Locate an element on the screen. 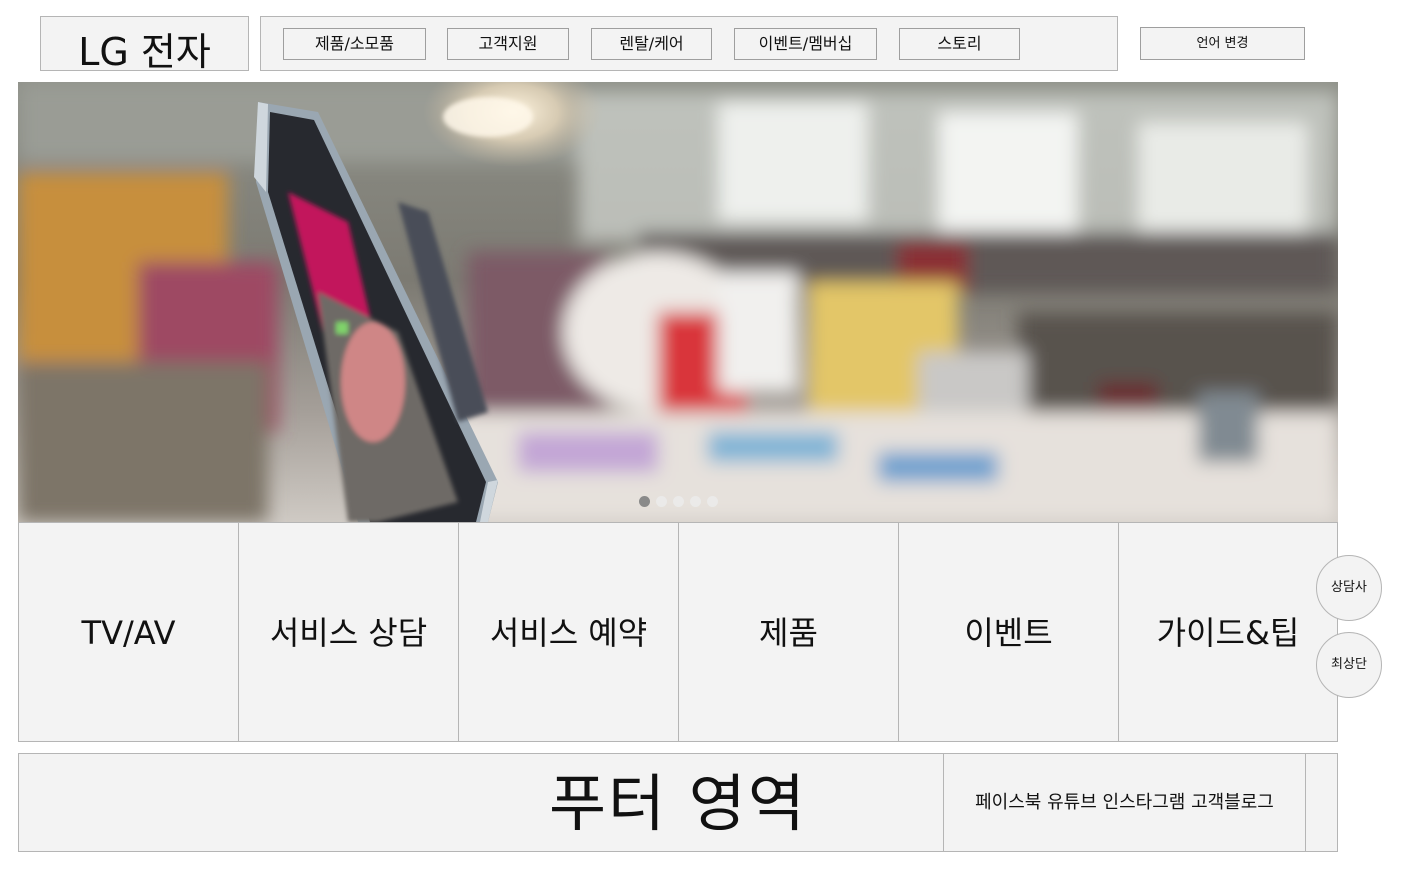 The width and height of the screenshot is (1404, 887). scroll-top-button: 최상단 is located at coordinates (1349, 665).